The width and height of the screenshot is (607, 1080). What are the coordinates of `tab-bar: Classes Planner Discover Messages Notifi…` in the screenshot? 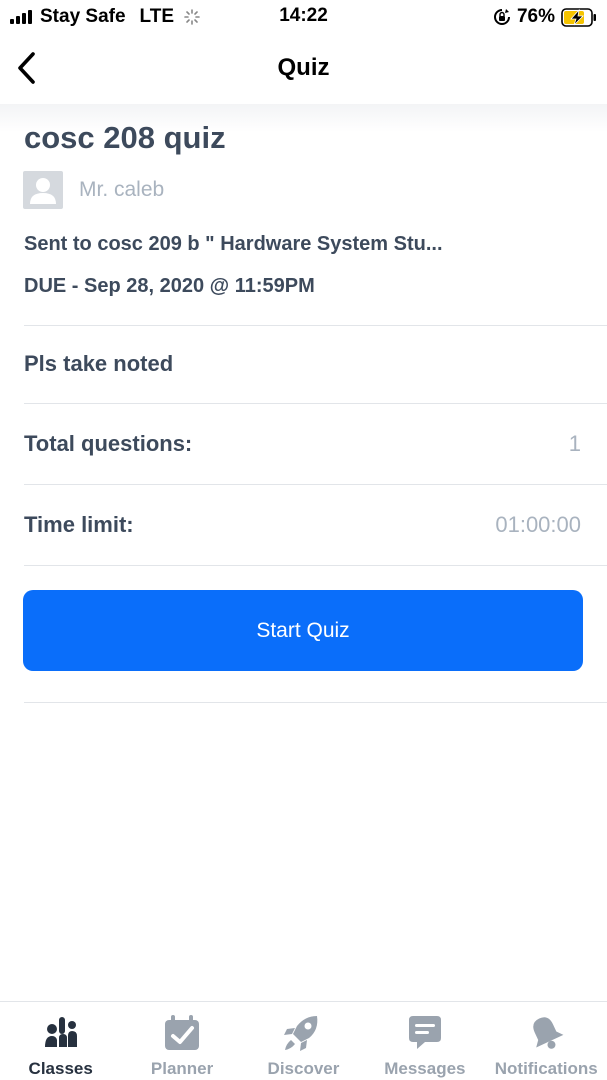 It's located at (303, 1040).